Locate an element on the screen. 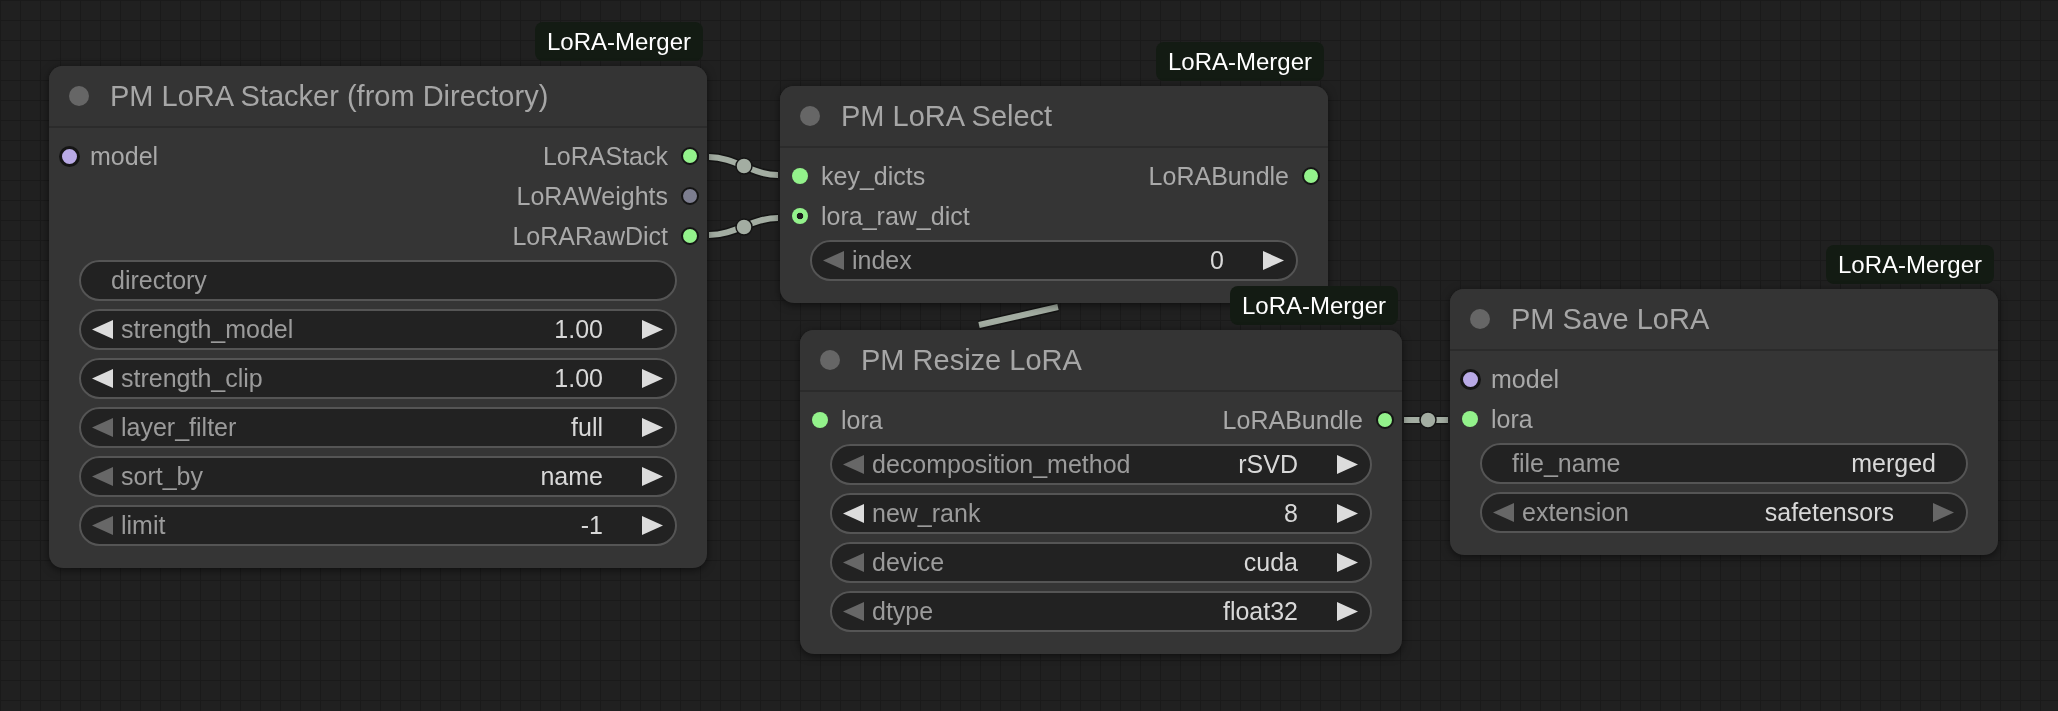 The image size is (2058, 711). text-field: file_name merged is located at coordinates (1724, 463).